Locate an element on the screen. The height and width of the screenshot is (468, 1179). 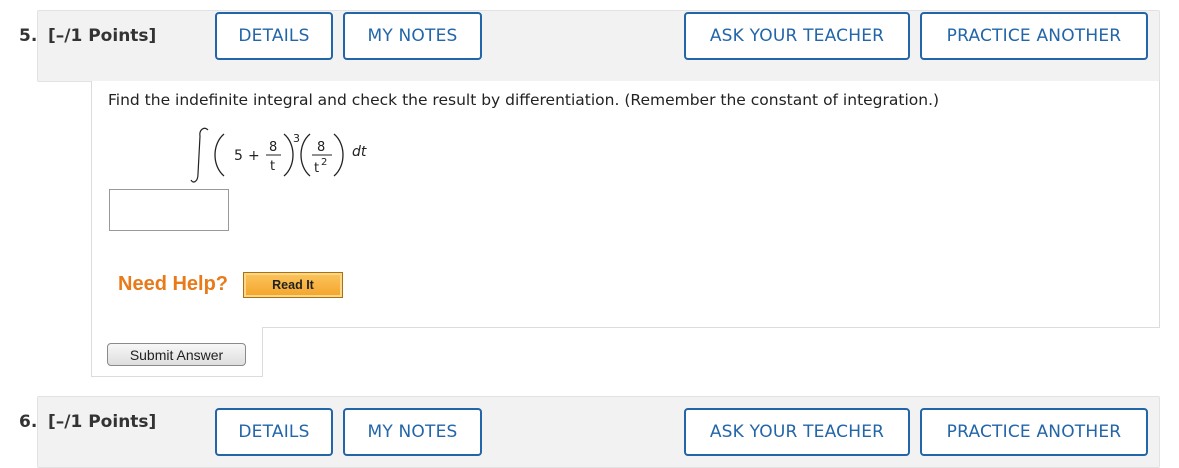
ask-your-teacher-button: ASK YOUR TEACHER is located at coordinates (797, 36).